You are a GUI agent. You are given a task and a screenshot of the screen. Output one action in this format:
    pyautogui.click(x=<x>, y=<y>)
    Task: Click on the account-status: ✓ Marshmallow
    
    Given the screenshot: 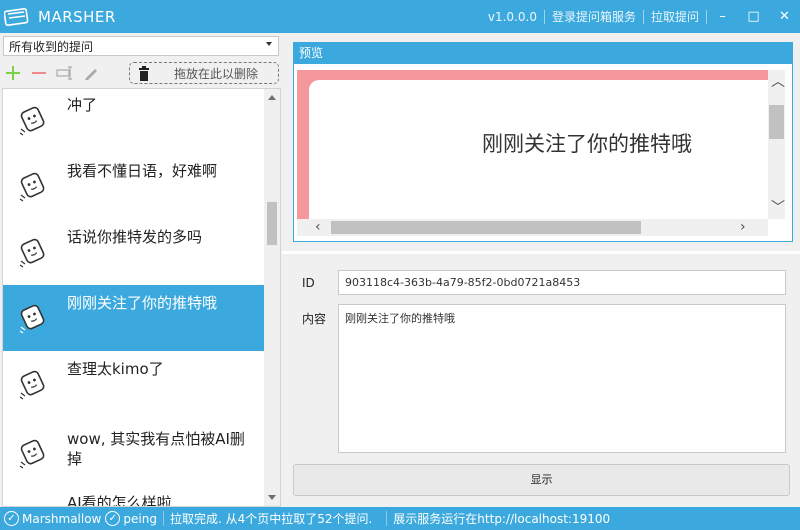 What is the action you would take?
    pyautogui.click(x=52, y=518)
    